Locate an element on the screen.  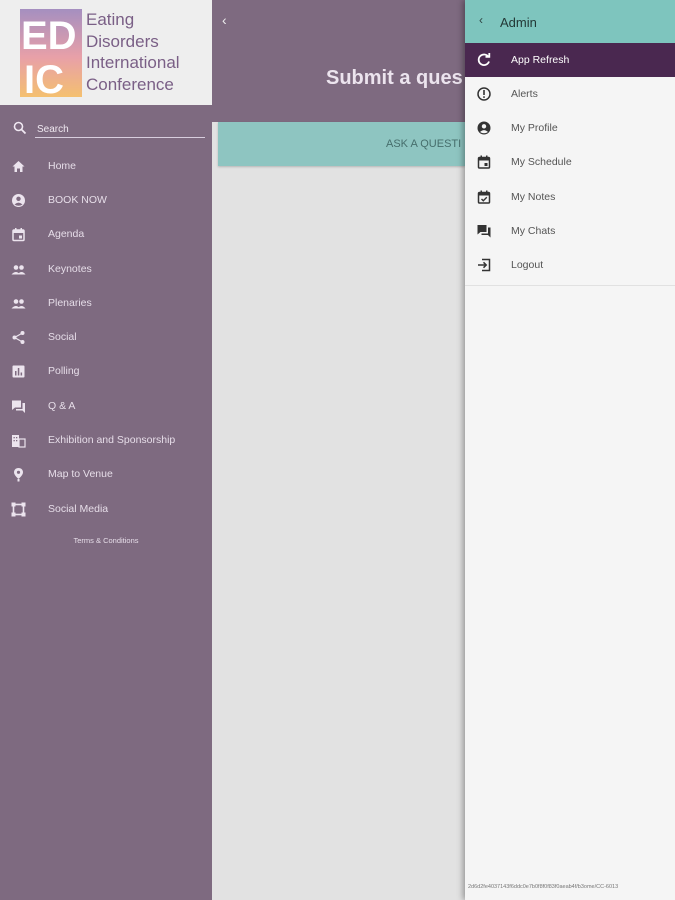
sidebar-item-map-to-venue: Map to Venue is located at coordinates (106, 474).